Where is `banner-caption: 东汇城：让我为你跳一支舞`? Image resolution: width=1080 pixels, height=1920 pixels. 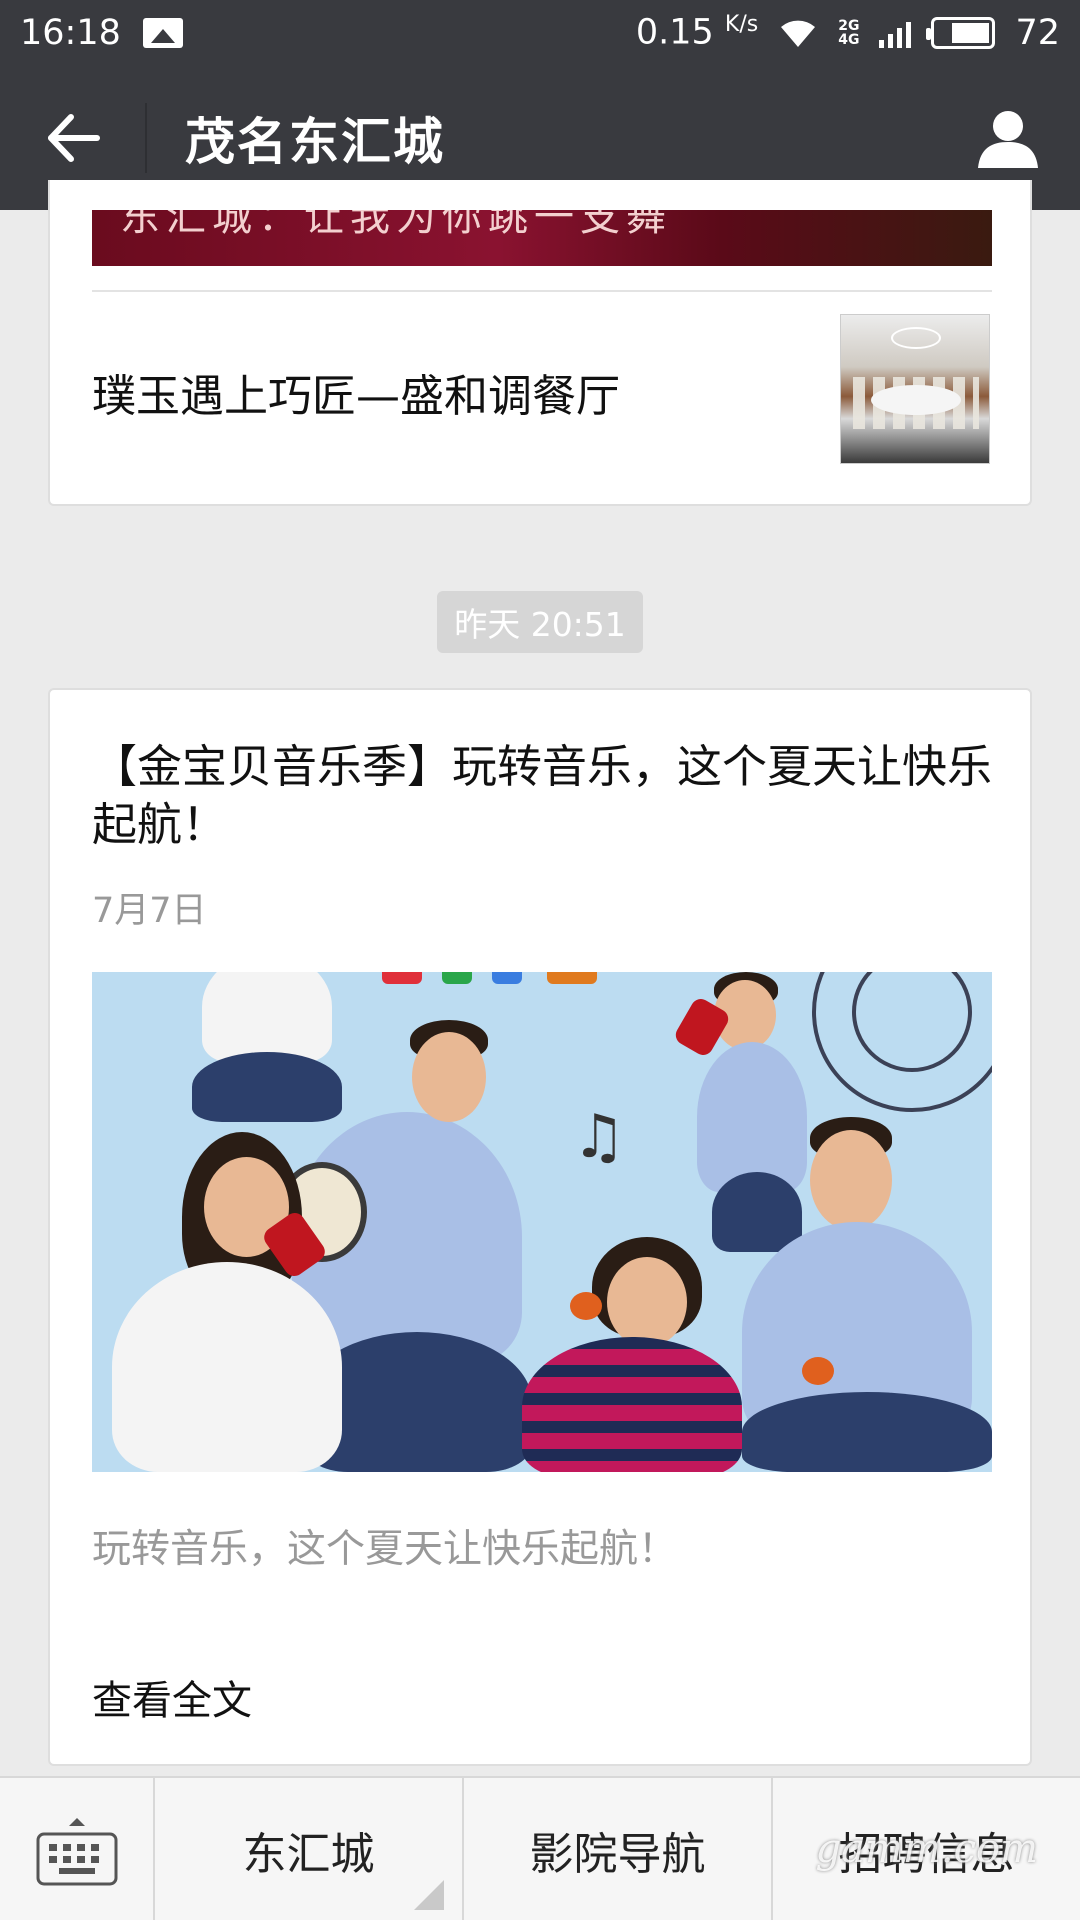 banner-caption: 东汇城：让我为你跳一支舞 is located at coordinates (396, 225).